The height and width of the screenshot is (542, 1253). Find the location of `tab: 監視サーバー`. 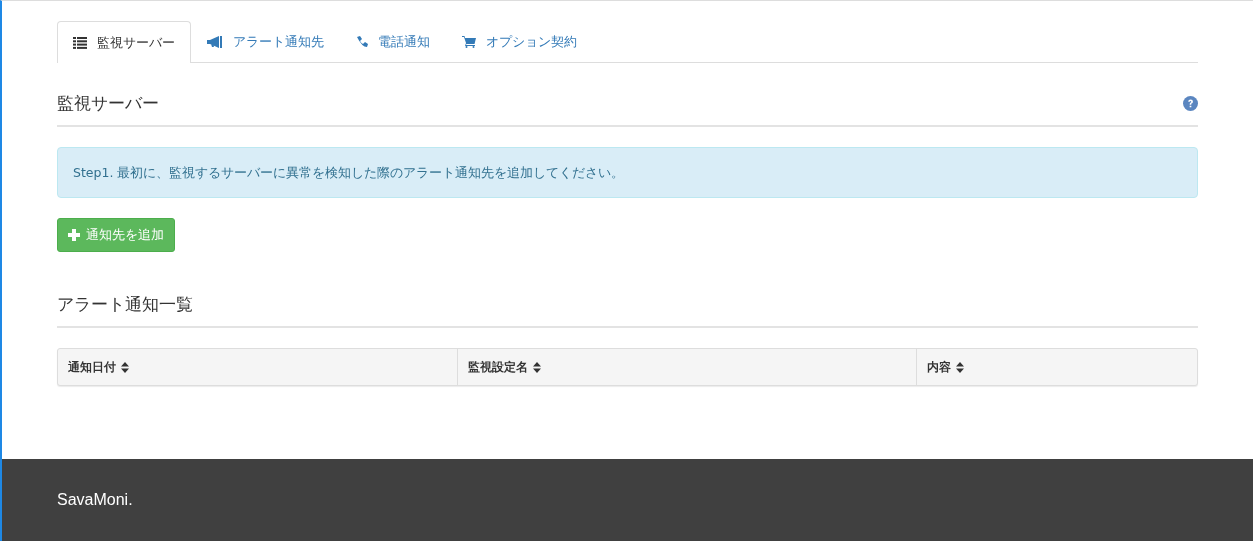

tab: 監視サーバー is located at coordinates (124, 42).